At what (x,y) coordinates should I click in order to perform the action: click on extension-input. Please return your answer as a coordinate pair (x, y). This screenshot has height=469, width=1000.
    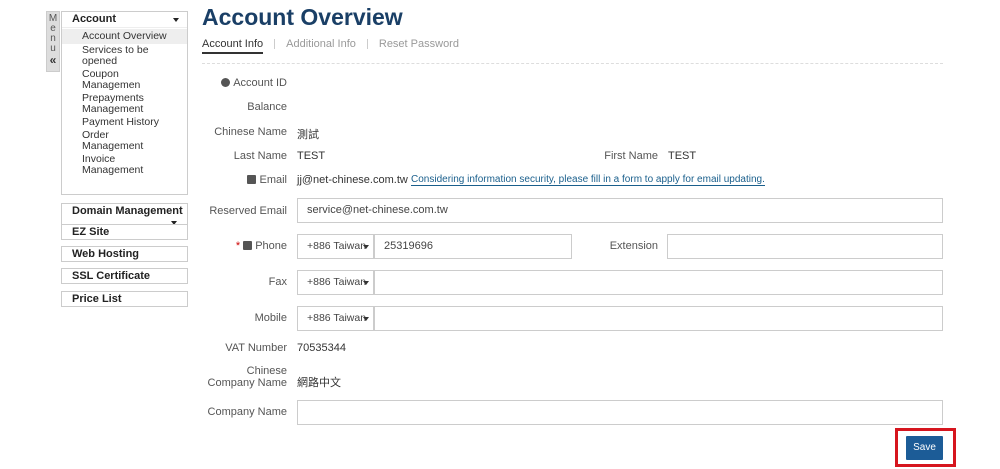
    Looking at the image, I should click on (805, 246).